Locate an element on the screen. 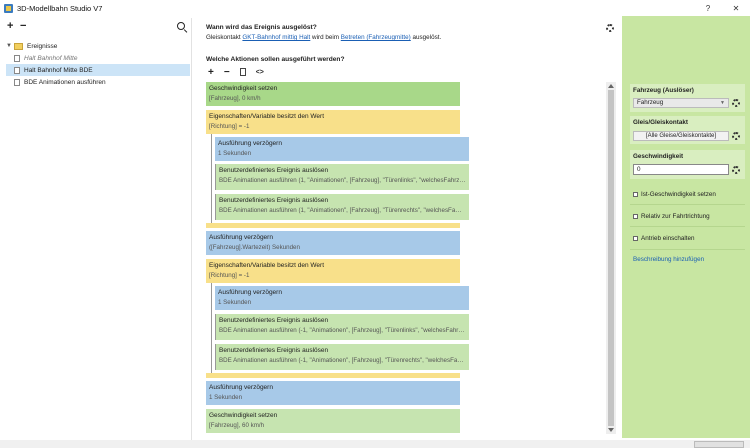 This screenshot has width=750, height=448. tree-item: BDE Animationen ausführen is located at coordinates (60, 82).